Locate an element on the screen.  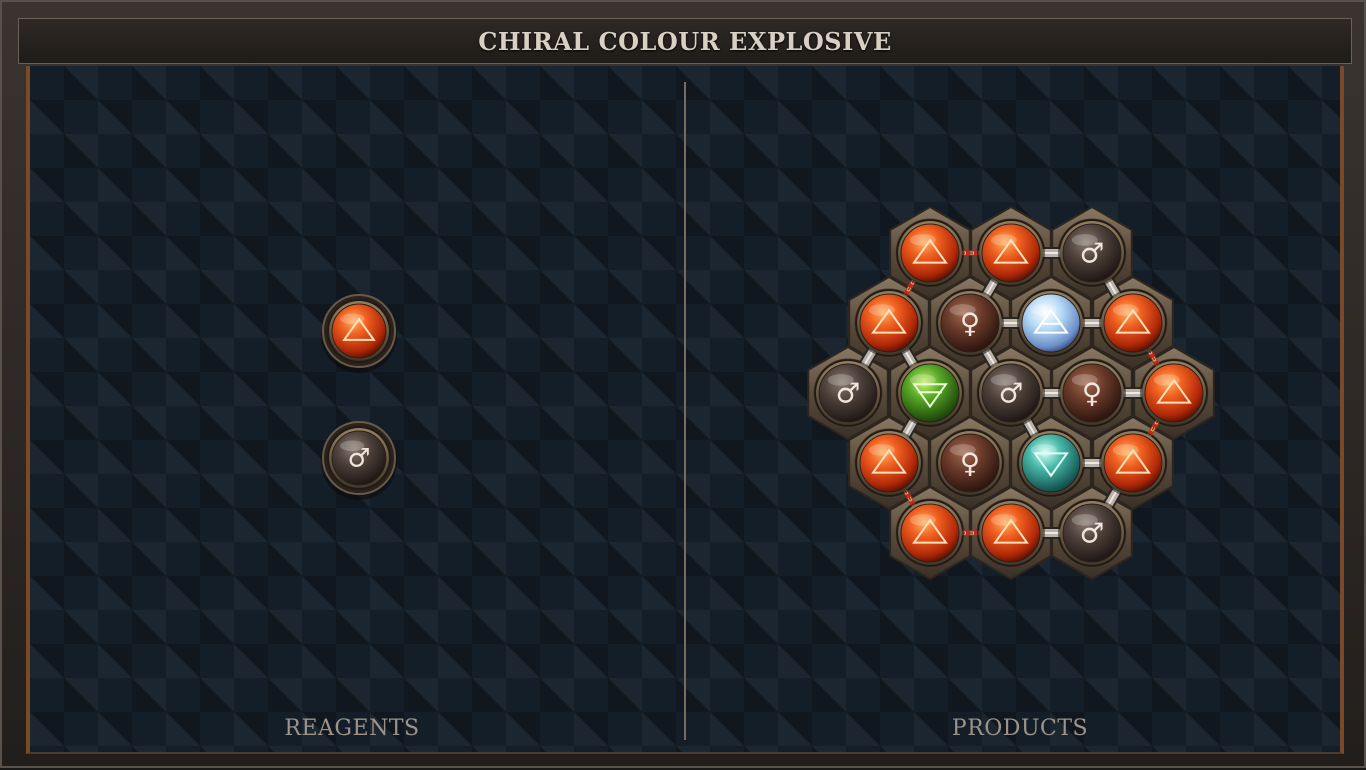
reagent-iron: ♂ is located at coordinates (359, 458).